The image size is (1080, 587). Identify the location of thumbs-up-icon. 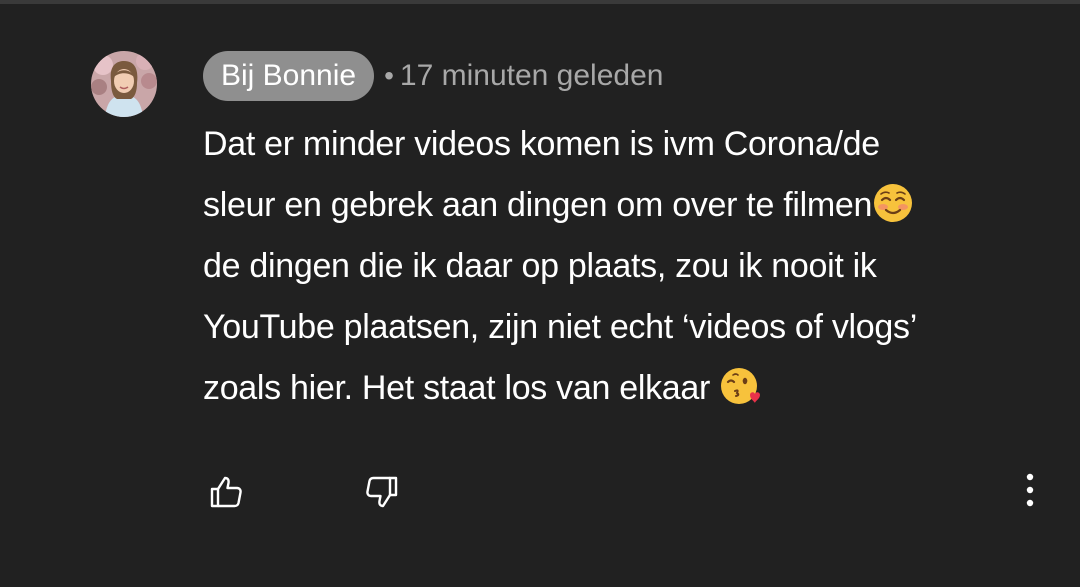
(226, 492).